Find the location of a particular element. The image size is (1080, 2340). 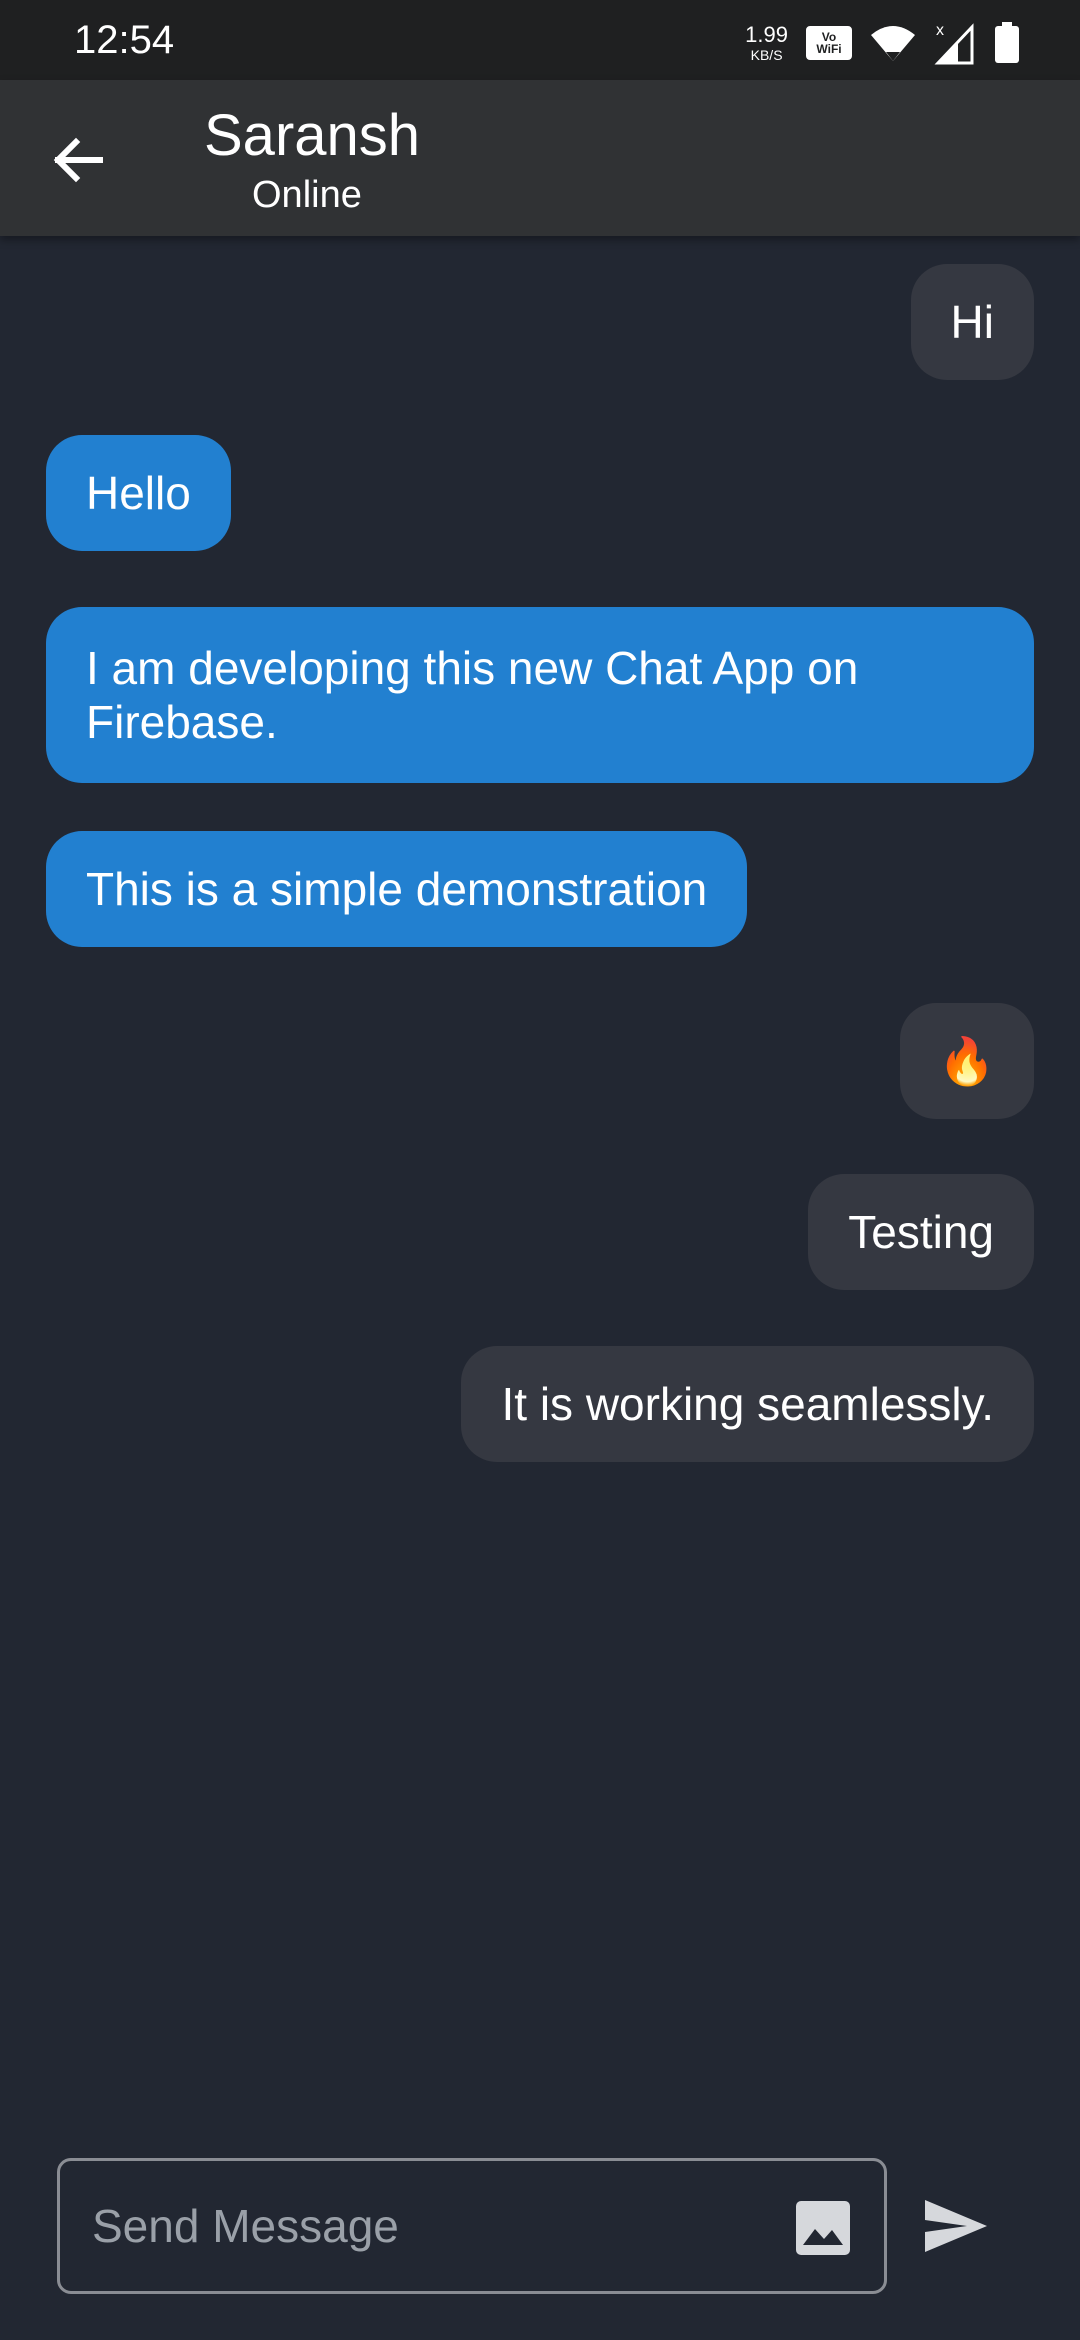

message-input: Send Message is located at coordinates (472, 2226).